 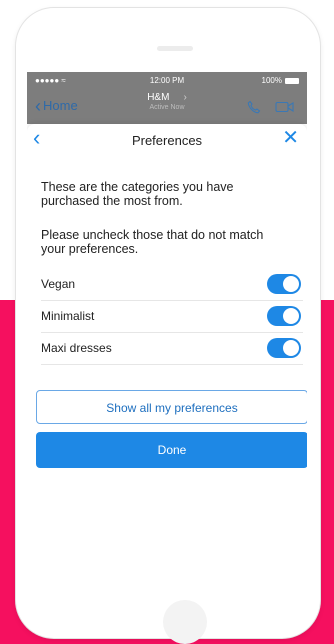 I want to click on status-bar: ●●●●● ≈ 12:00 PM 100%, so click(x=167, y=80).